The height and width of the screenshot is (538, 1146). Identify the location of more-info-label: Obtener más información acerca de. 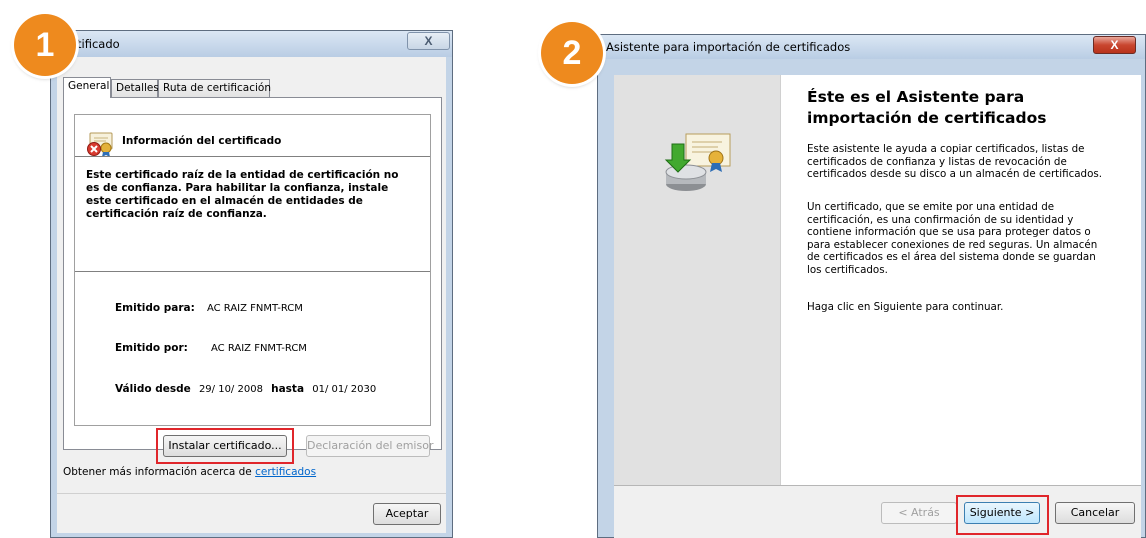
(159, 472).